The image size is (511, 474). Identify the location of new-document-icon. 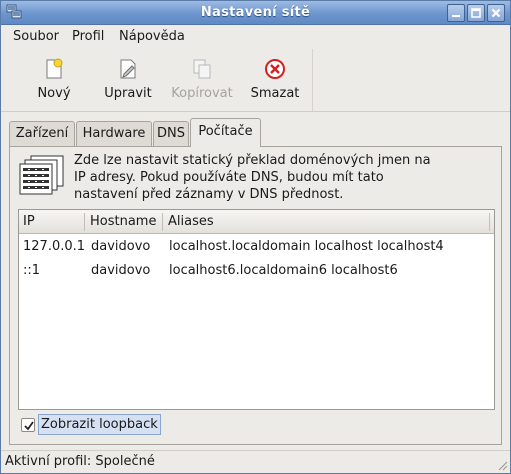
(54, 69).